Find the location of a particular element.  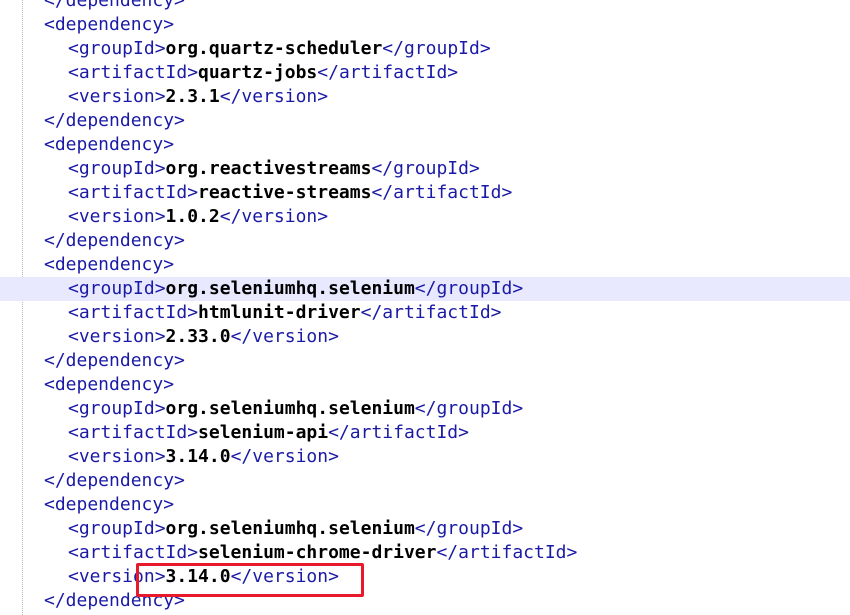

code-line: <version>3.14.0</version> is located at coordinates (425, 457).